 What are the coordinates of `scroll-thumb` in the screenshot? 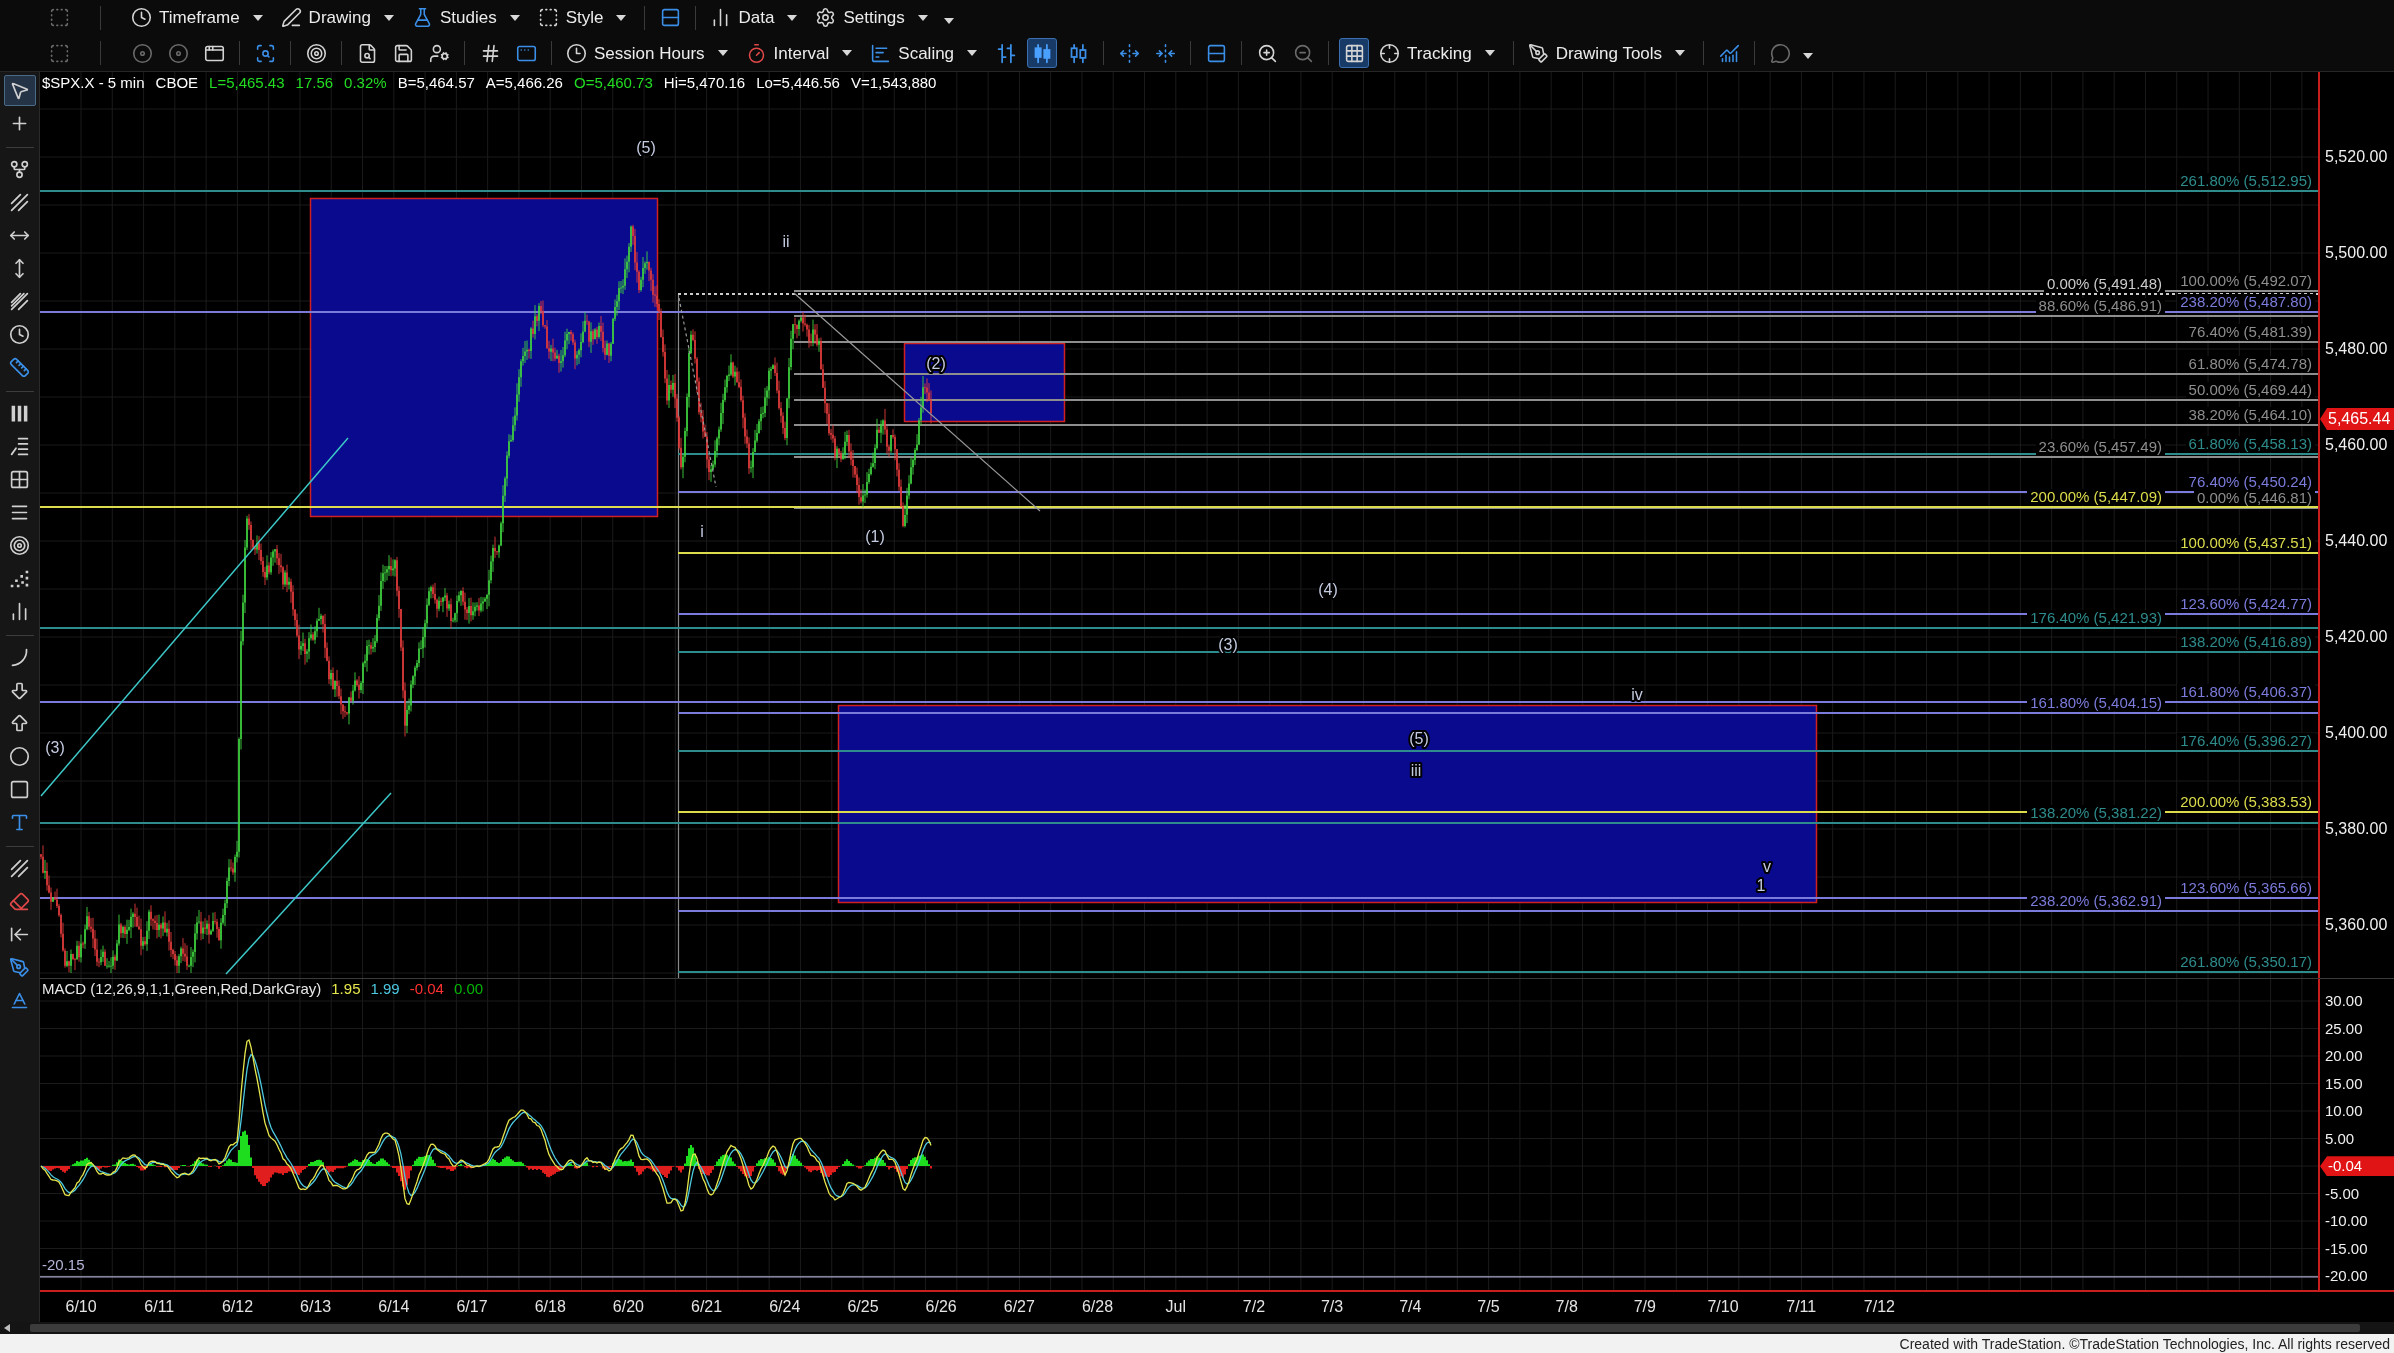 It's located at (1195, 1328).